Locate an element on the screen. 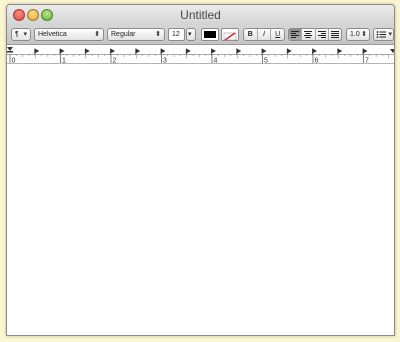 This screenshot has width=400, height=342. window-title: Untitled is located at coordinates (200, 15).